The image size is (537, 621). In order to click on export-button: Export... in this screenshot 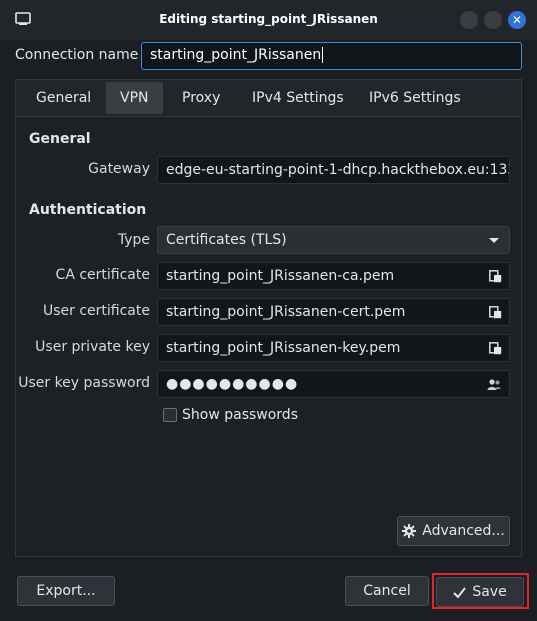, I will do `click(66, 591)`.